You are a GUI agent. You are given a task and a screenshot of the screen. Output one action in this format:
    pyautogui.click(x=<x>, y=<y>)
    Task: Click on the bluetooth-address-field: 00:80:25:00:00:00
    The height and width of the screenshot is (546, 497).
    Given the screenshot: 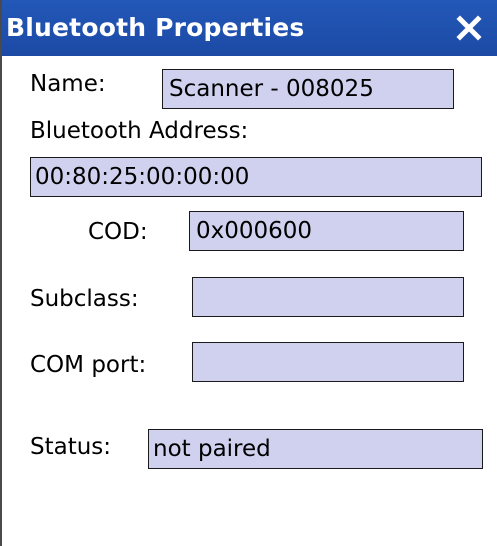 What is the action you would take?
    pyautogui.click(x=256, y=177)
    